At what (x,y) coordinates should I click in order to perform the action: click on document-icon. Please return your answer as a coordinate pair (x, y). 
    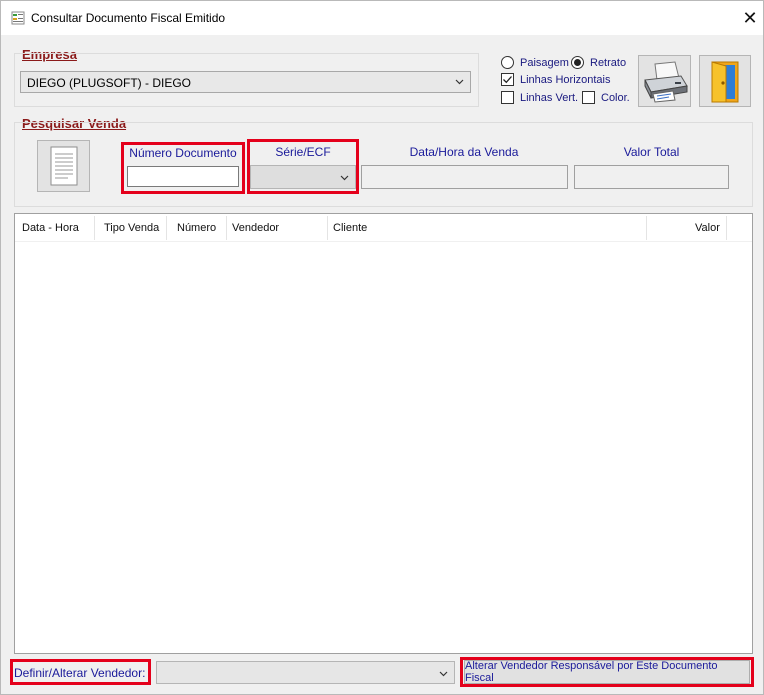
    Looking at the image, I should click on (64, 166).